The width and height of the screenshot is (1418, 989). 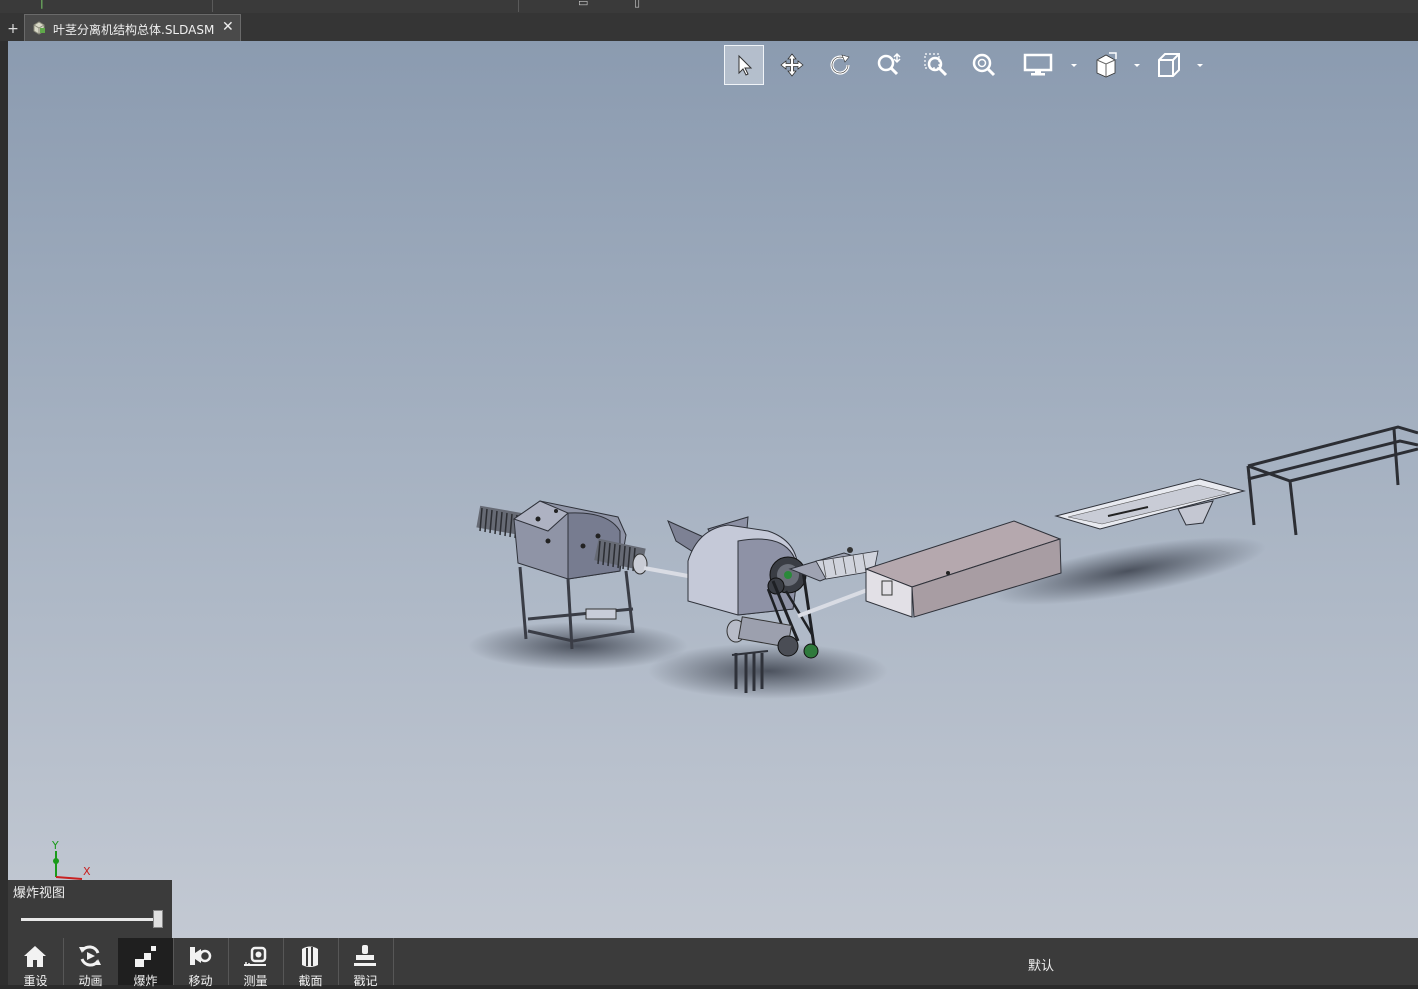 I want to click on triad-y-label: Y, so click(x=55, y=845).